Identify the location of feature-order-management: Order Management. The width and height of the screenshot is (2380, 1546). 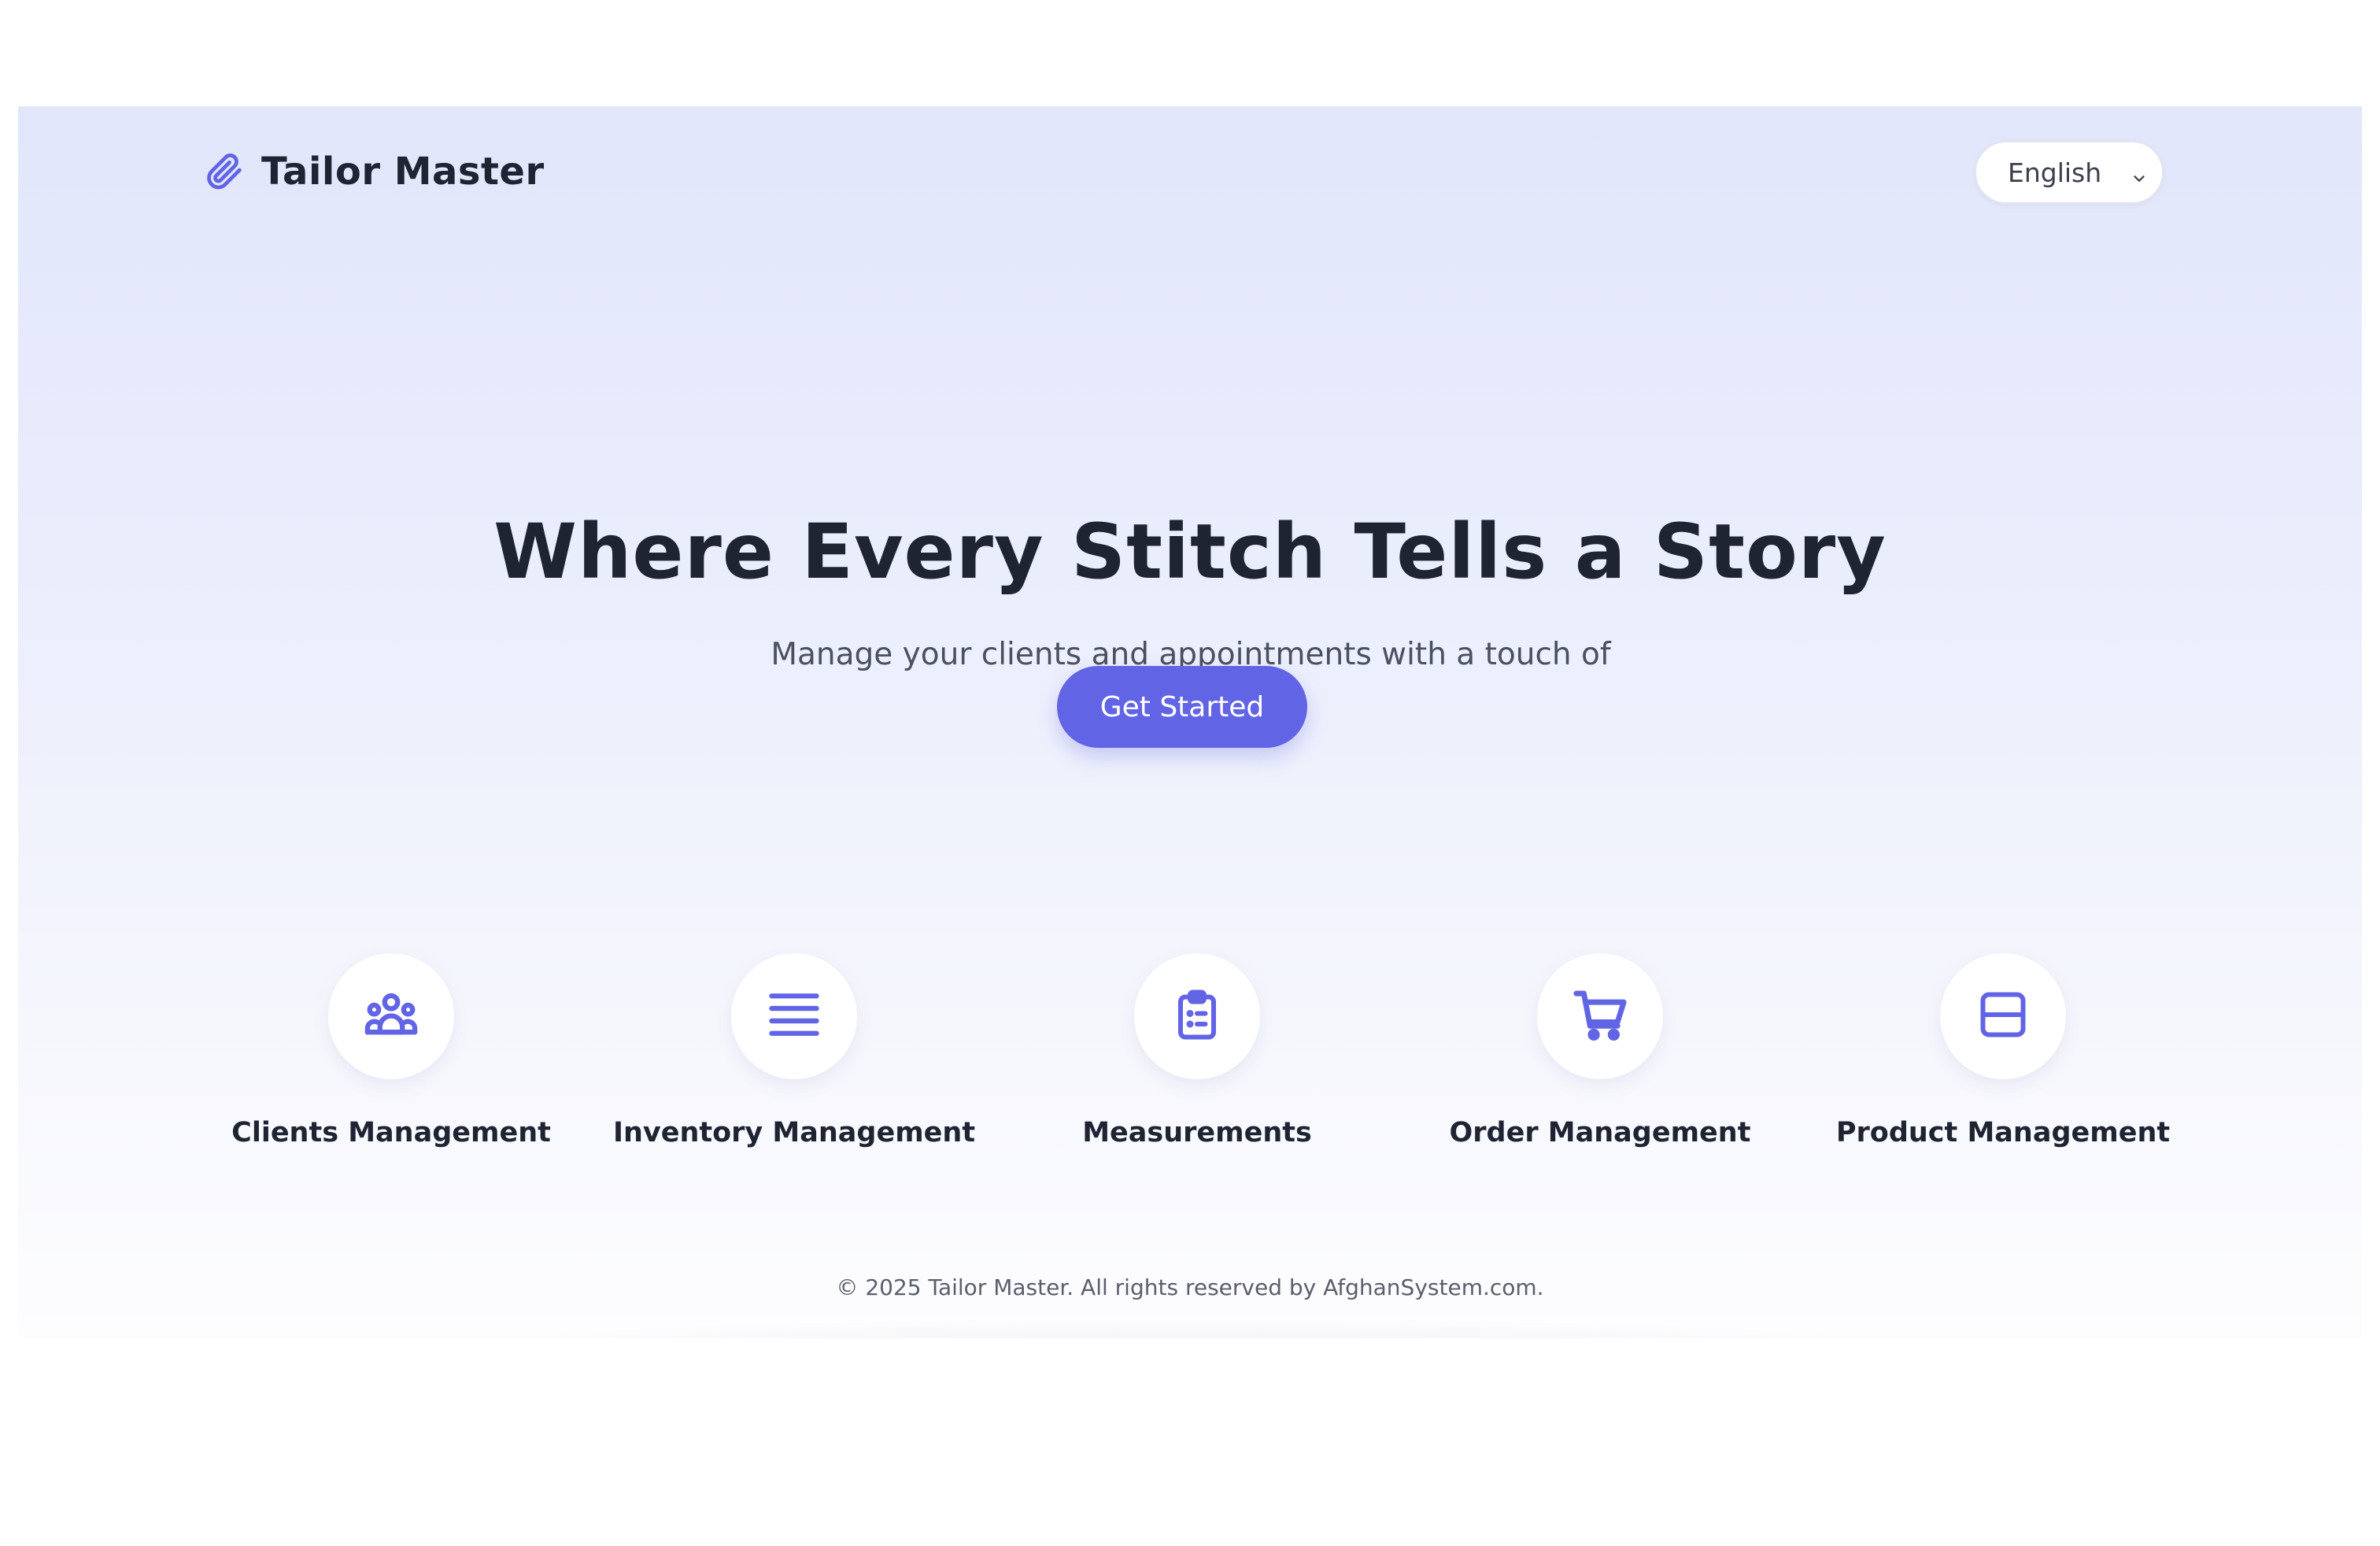
(1600, 1050).